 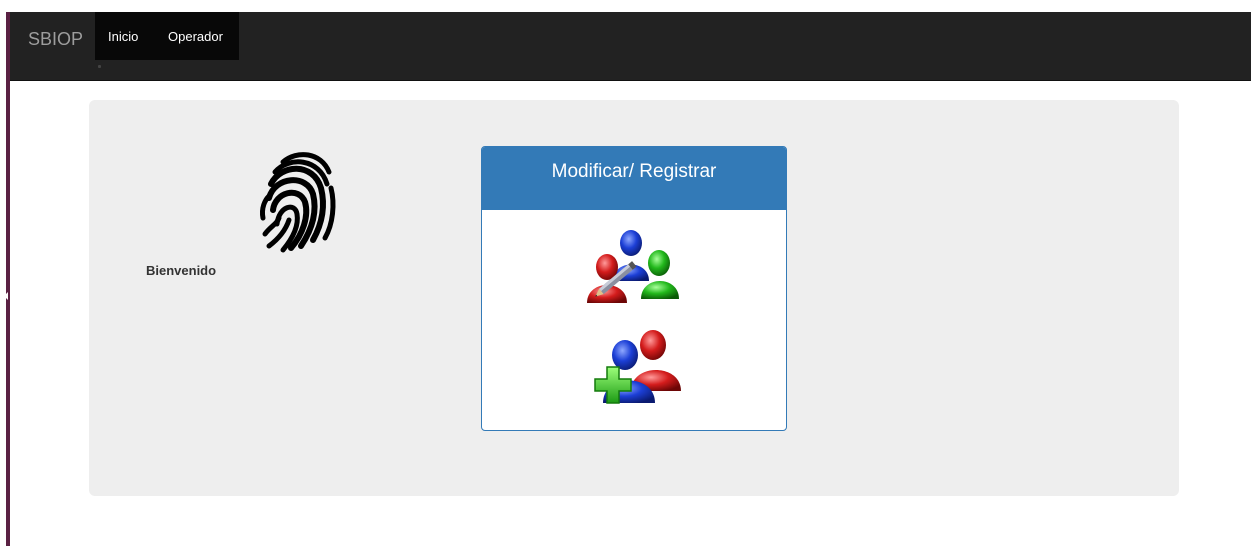 What do you see at coordinates (634, 268) in the screenshot?
I see `users-edit-icon` at bounding box center [634, 268].